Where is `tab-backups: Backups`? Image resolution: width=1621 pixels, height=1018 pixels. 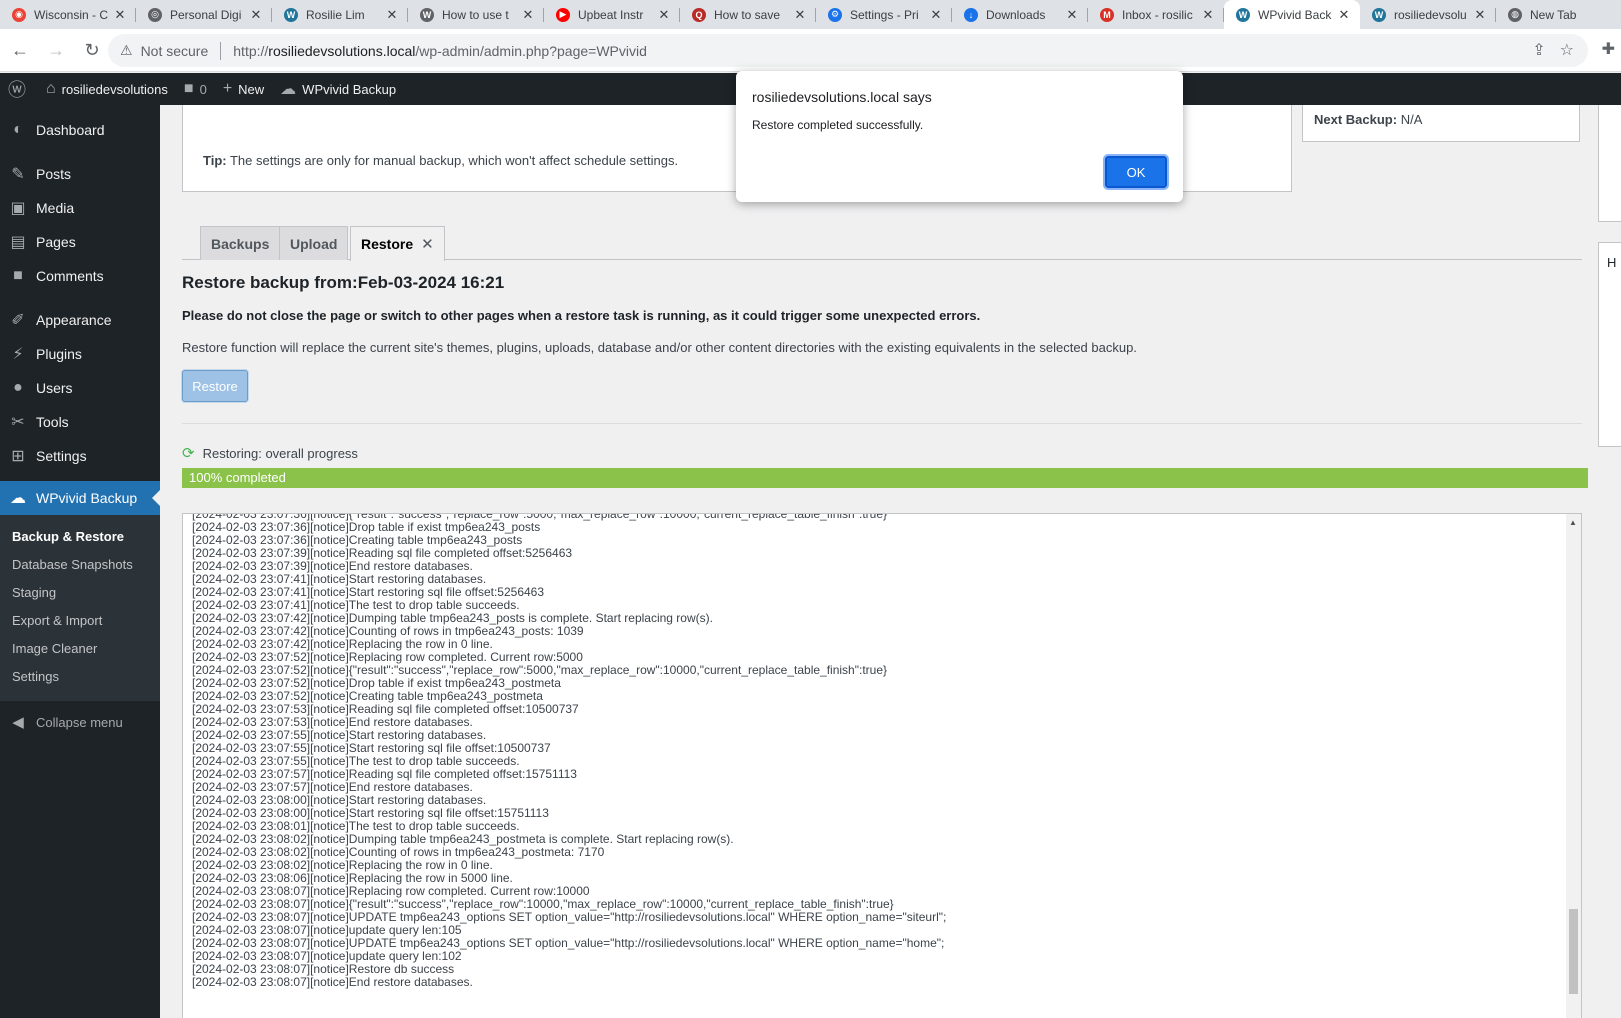 tab-backups: Backups is located at coordinates (240, 243).